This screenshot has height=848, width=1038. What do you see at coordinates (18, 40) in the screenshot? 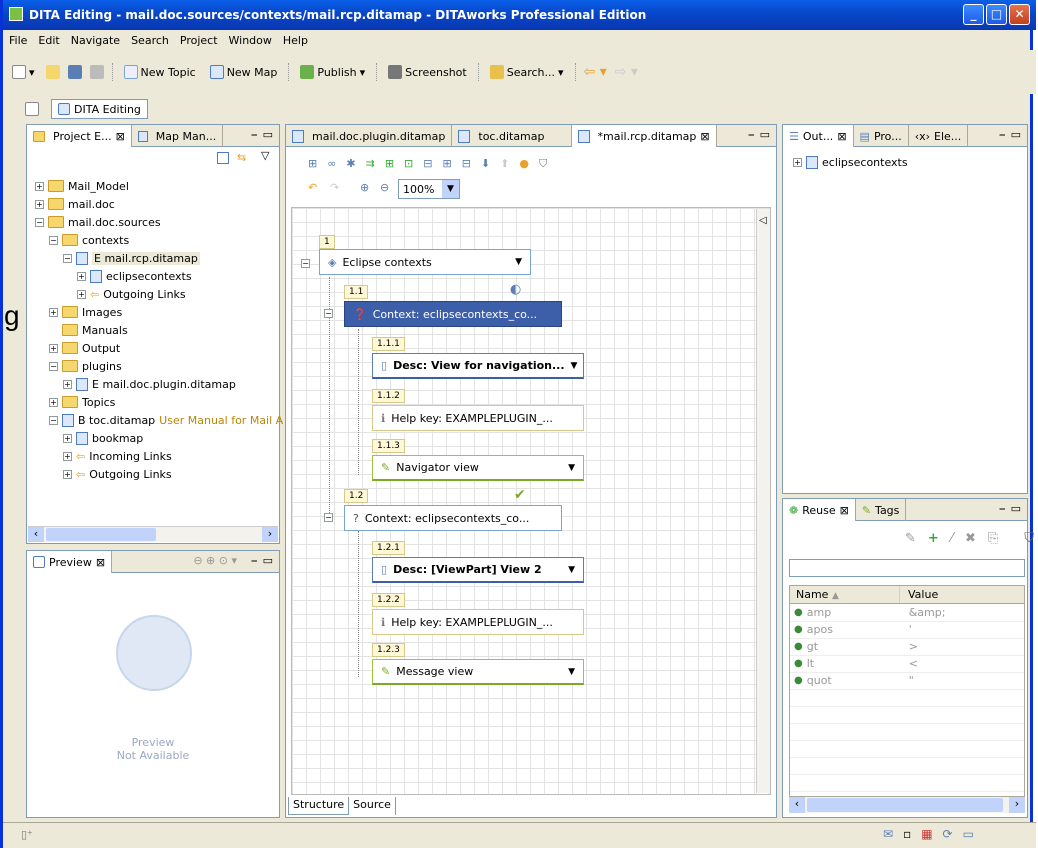
I see `menu-file: File` at bounding box center [18, 40].